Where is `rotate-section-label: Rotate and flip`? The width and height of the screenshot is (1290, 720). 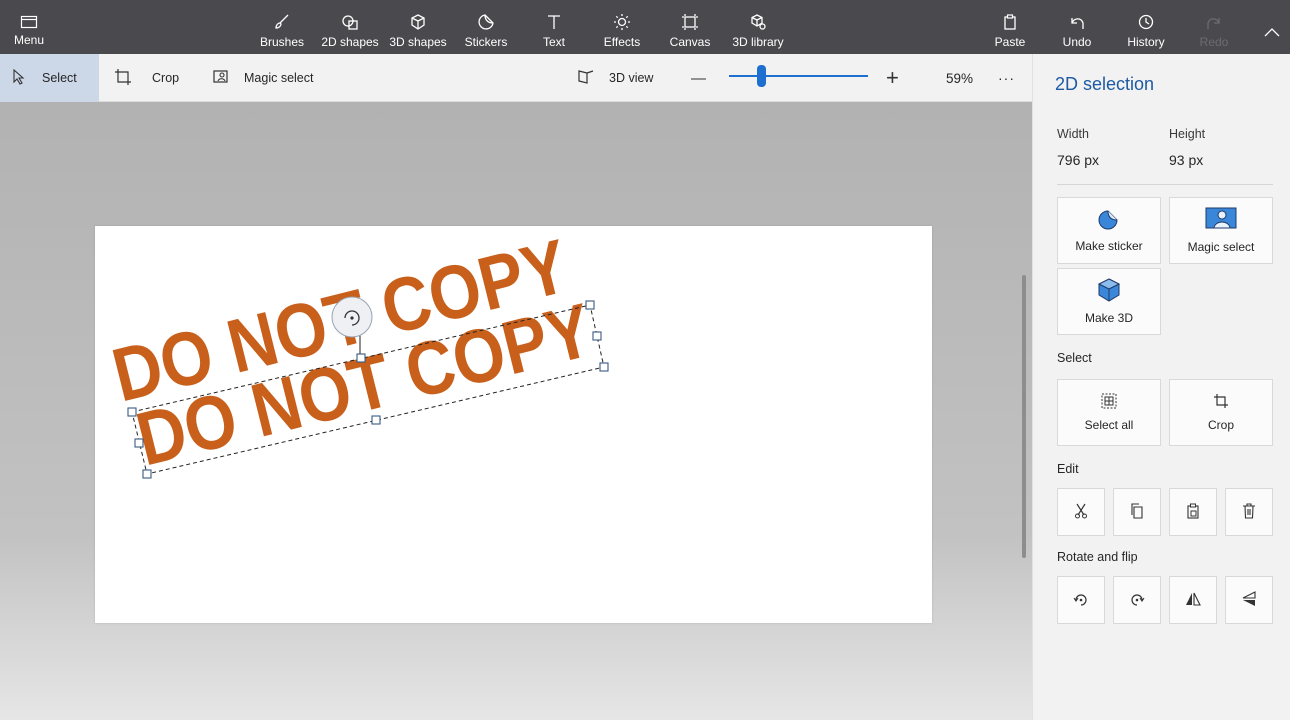
rotate-section-label: Rotate and flip is located at coordinates (1097, 557).